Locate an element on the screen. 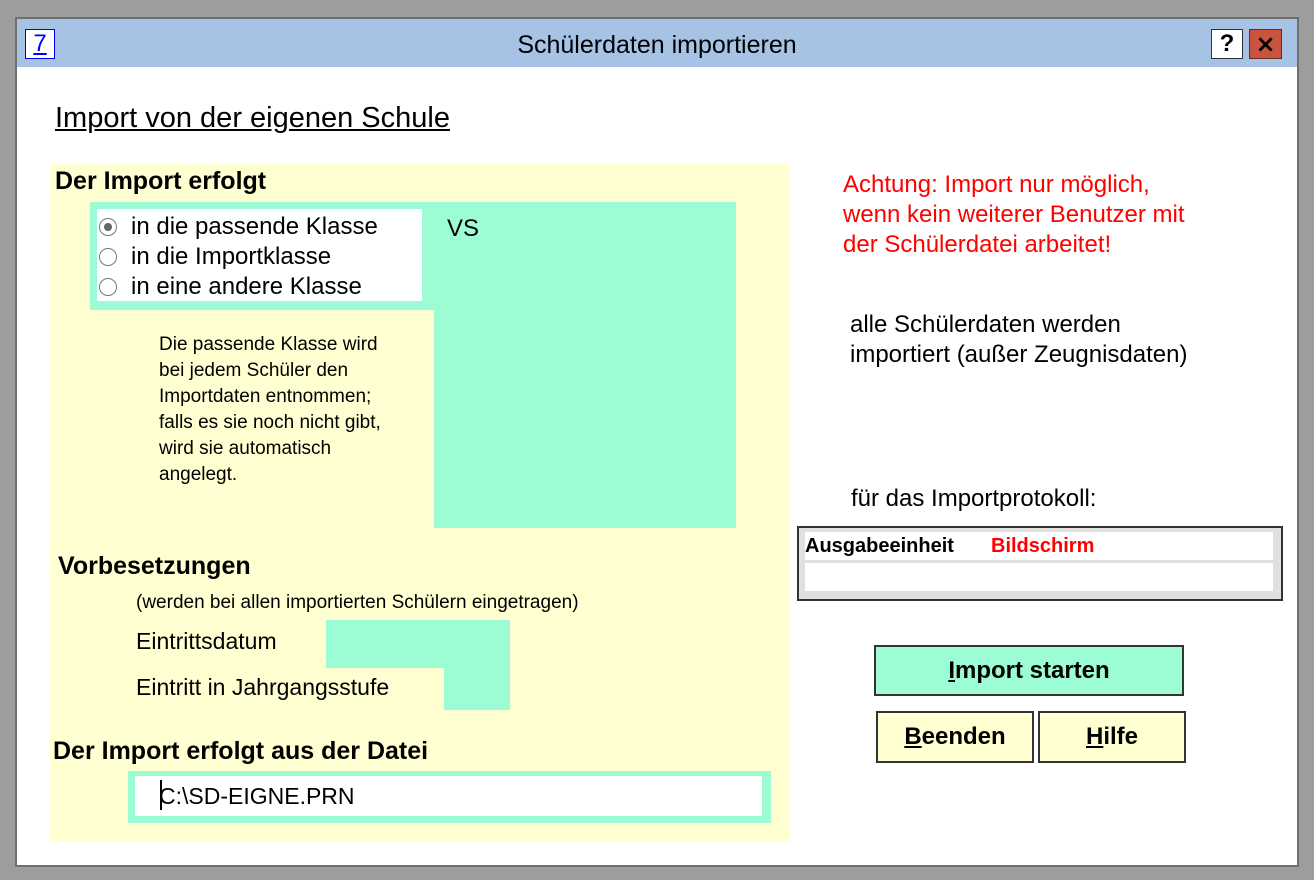 The height and width of the screenshot is (880, 1314). output-device-label: Ausgabeeinheit is located at coordinates (879, 546).